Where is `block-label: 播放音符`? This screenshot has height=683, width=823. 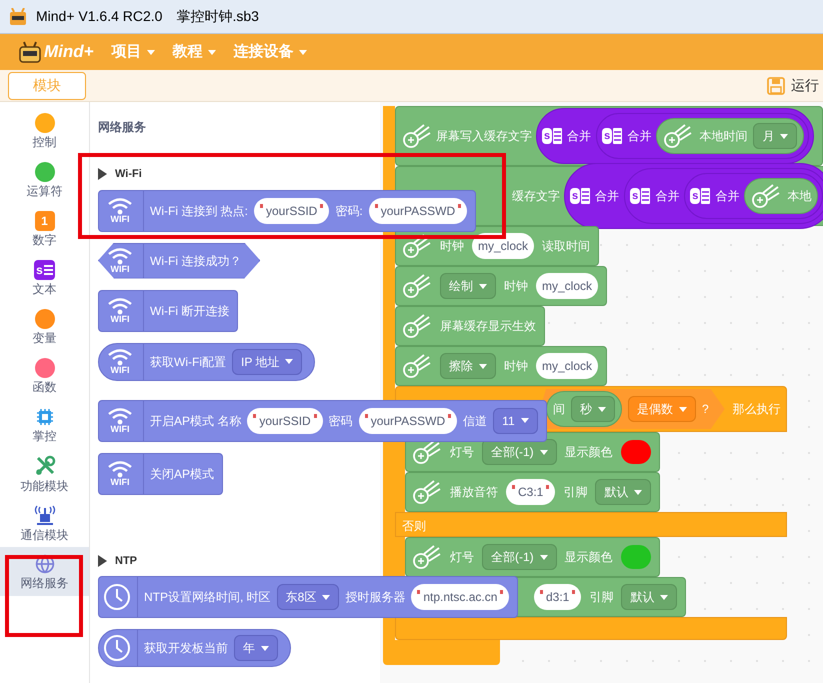
block-label: 播放音符 is located at coordinates (474, 492).